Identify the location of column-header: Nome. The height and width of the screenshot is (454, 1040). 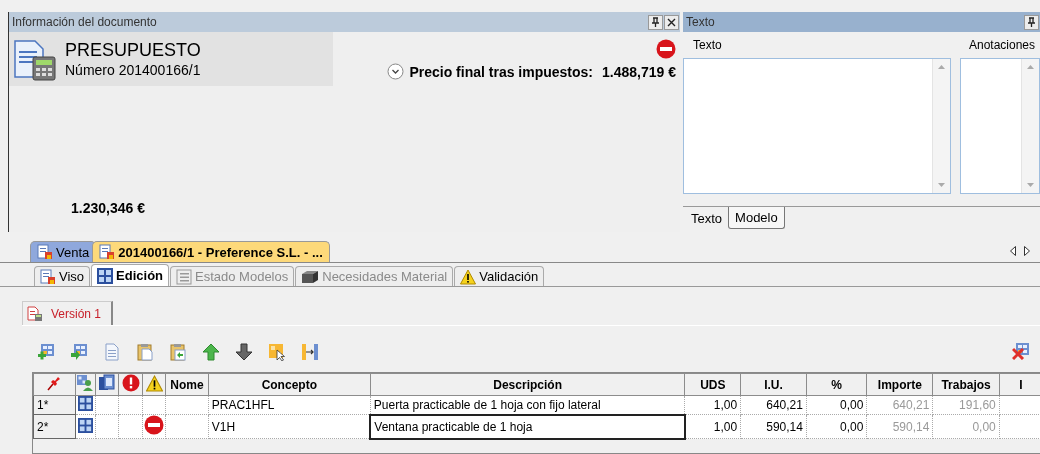
(187, 384).